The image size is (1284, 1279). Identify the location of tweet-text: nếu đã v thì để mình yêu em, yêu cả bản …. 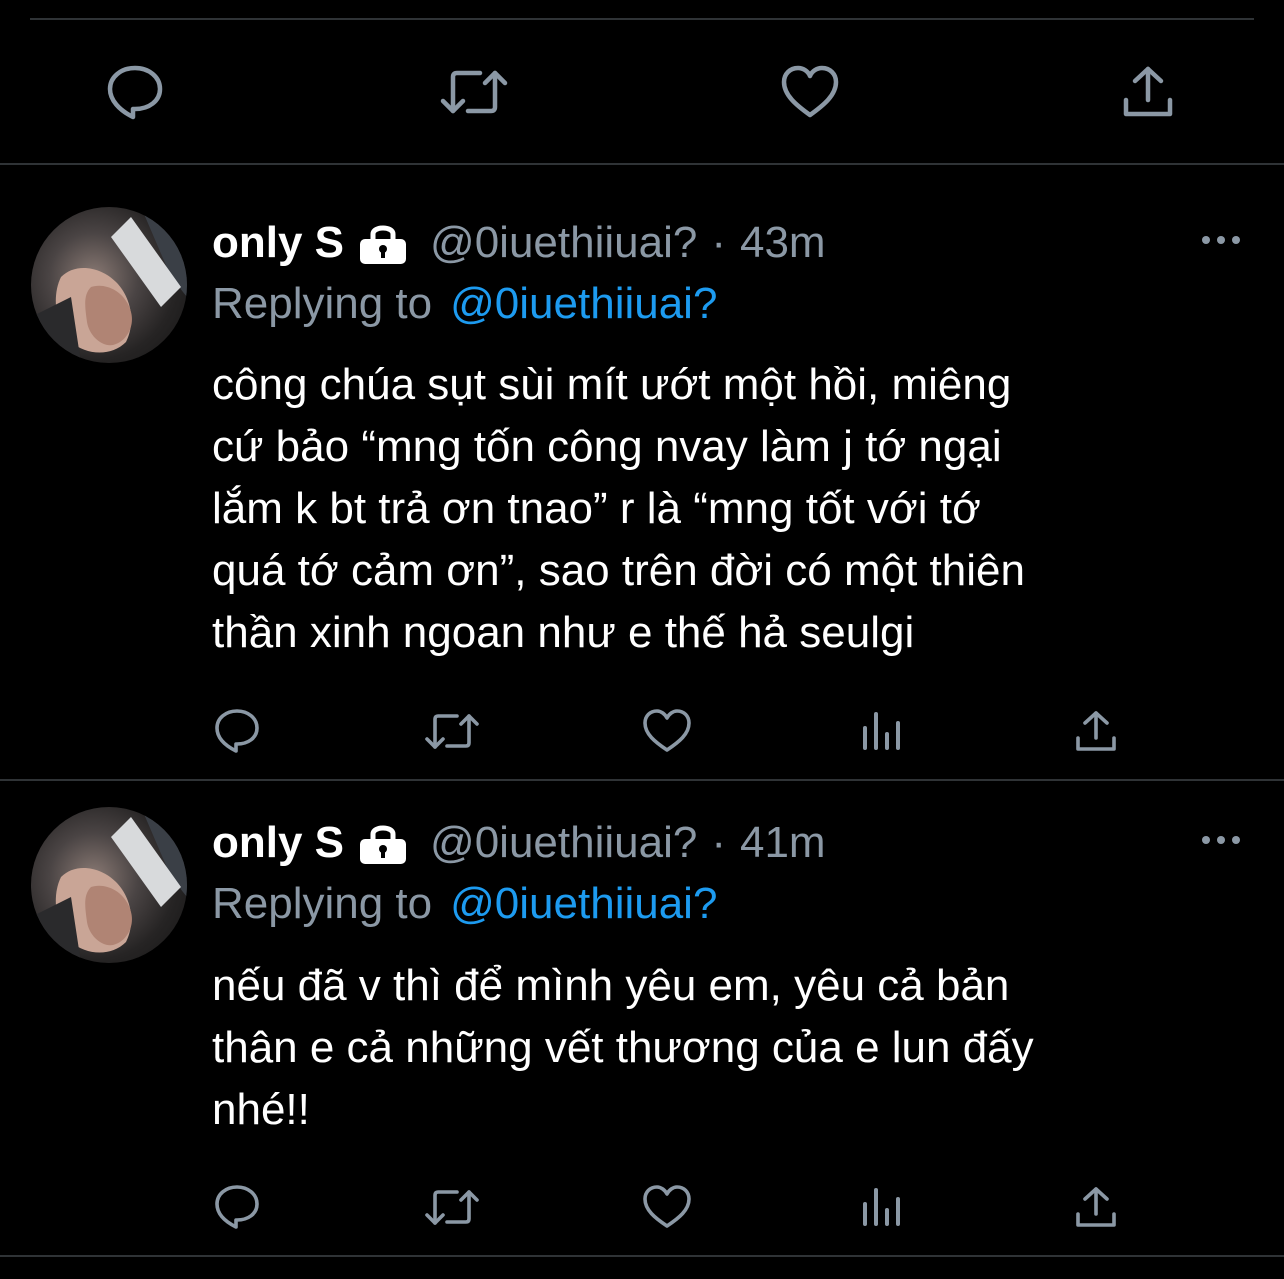
(732, 1048).